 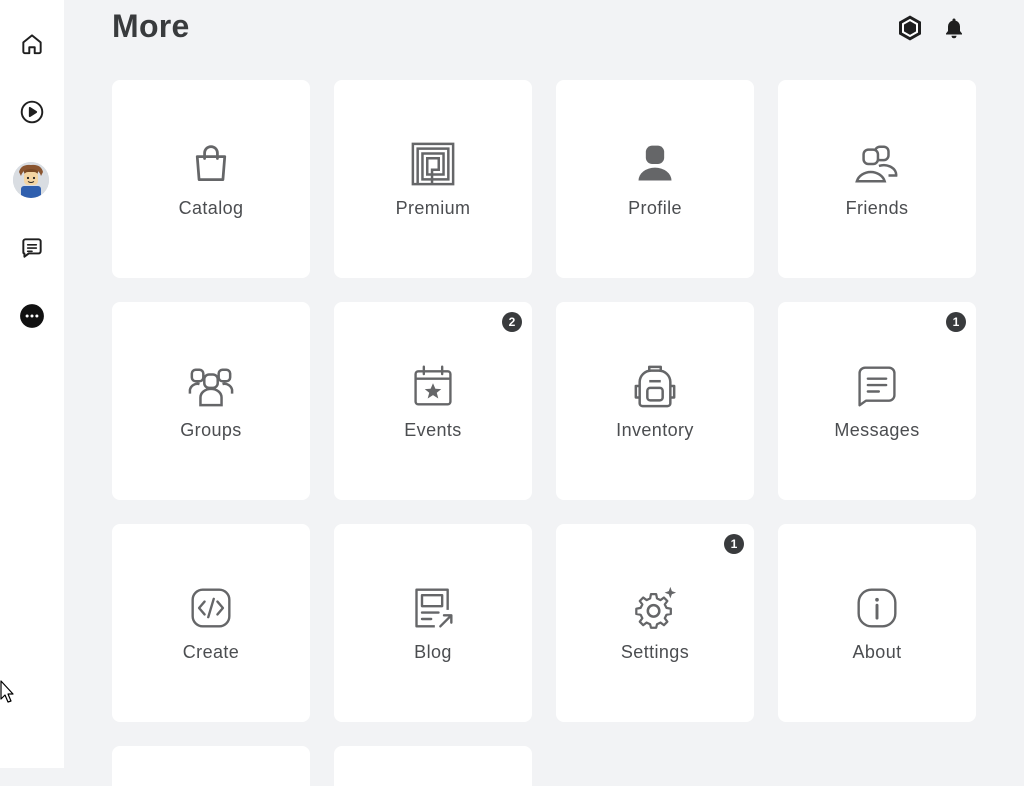 What do you see at coordinates (433, 430) in the screenshot?
I see `tile-label: Events` at bounding box center [433, 430].